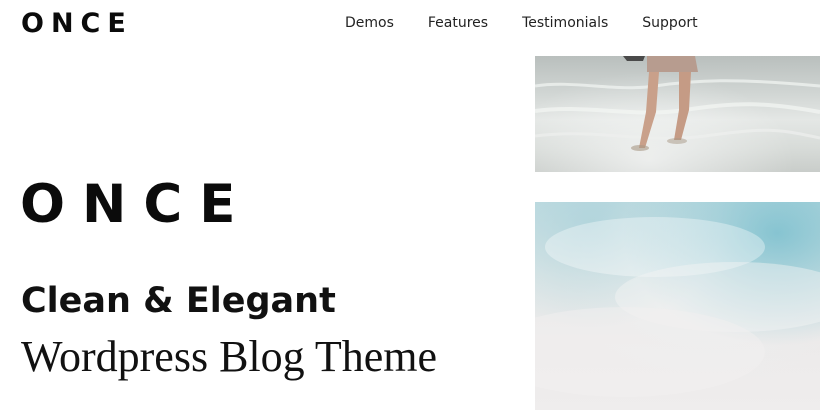  What do you see at coordinates (136, 204) in the screenshot?
I see `hero-logo: ONCE` at bounding box center [136, 204].